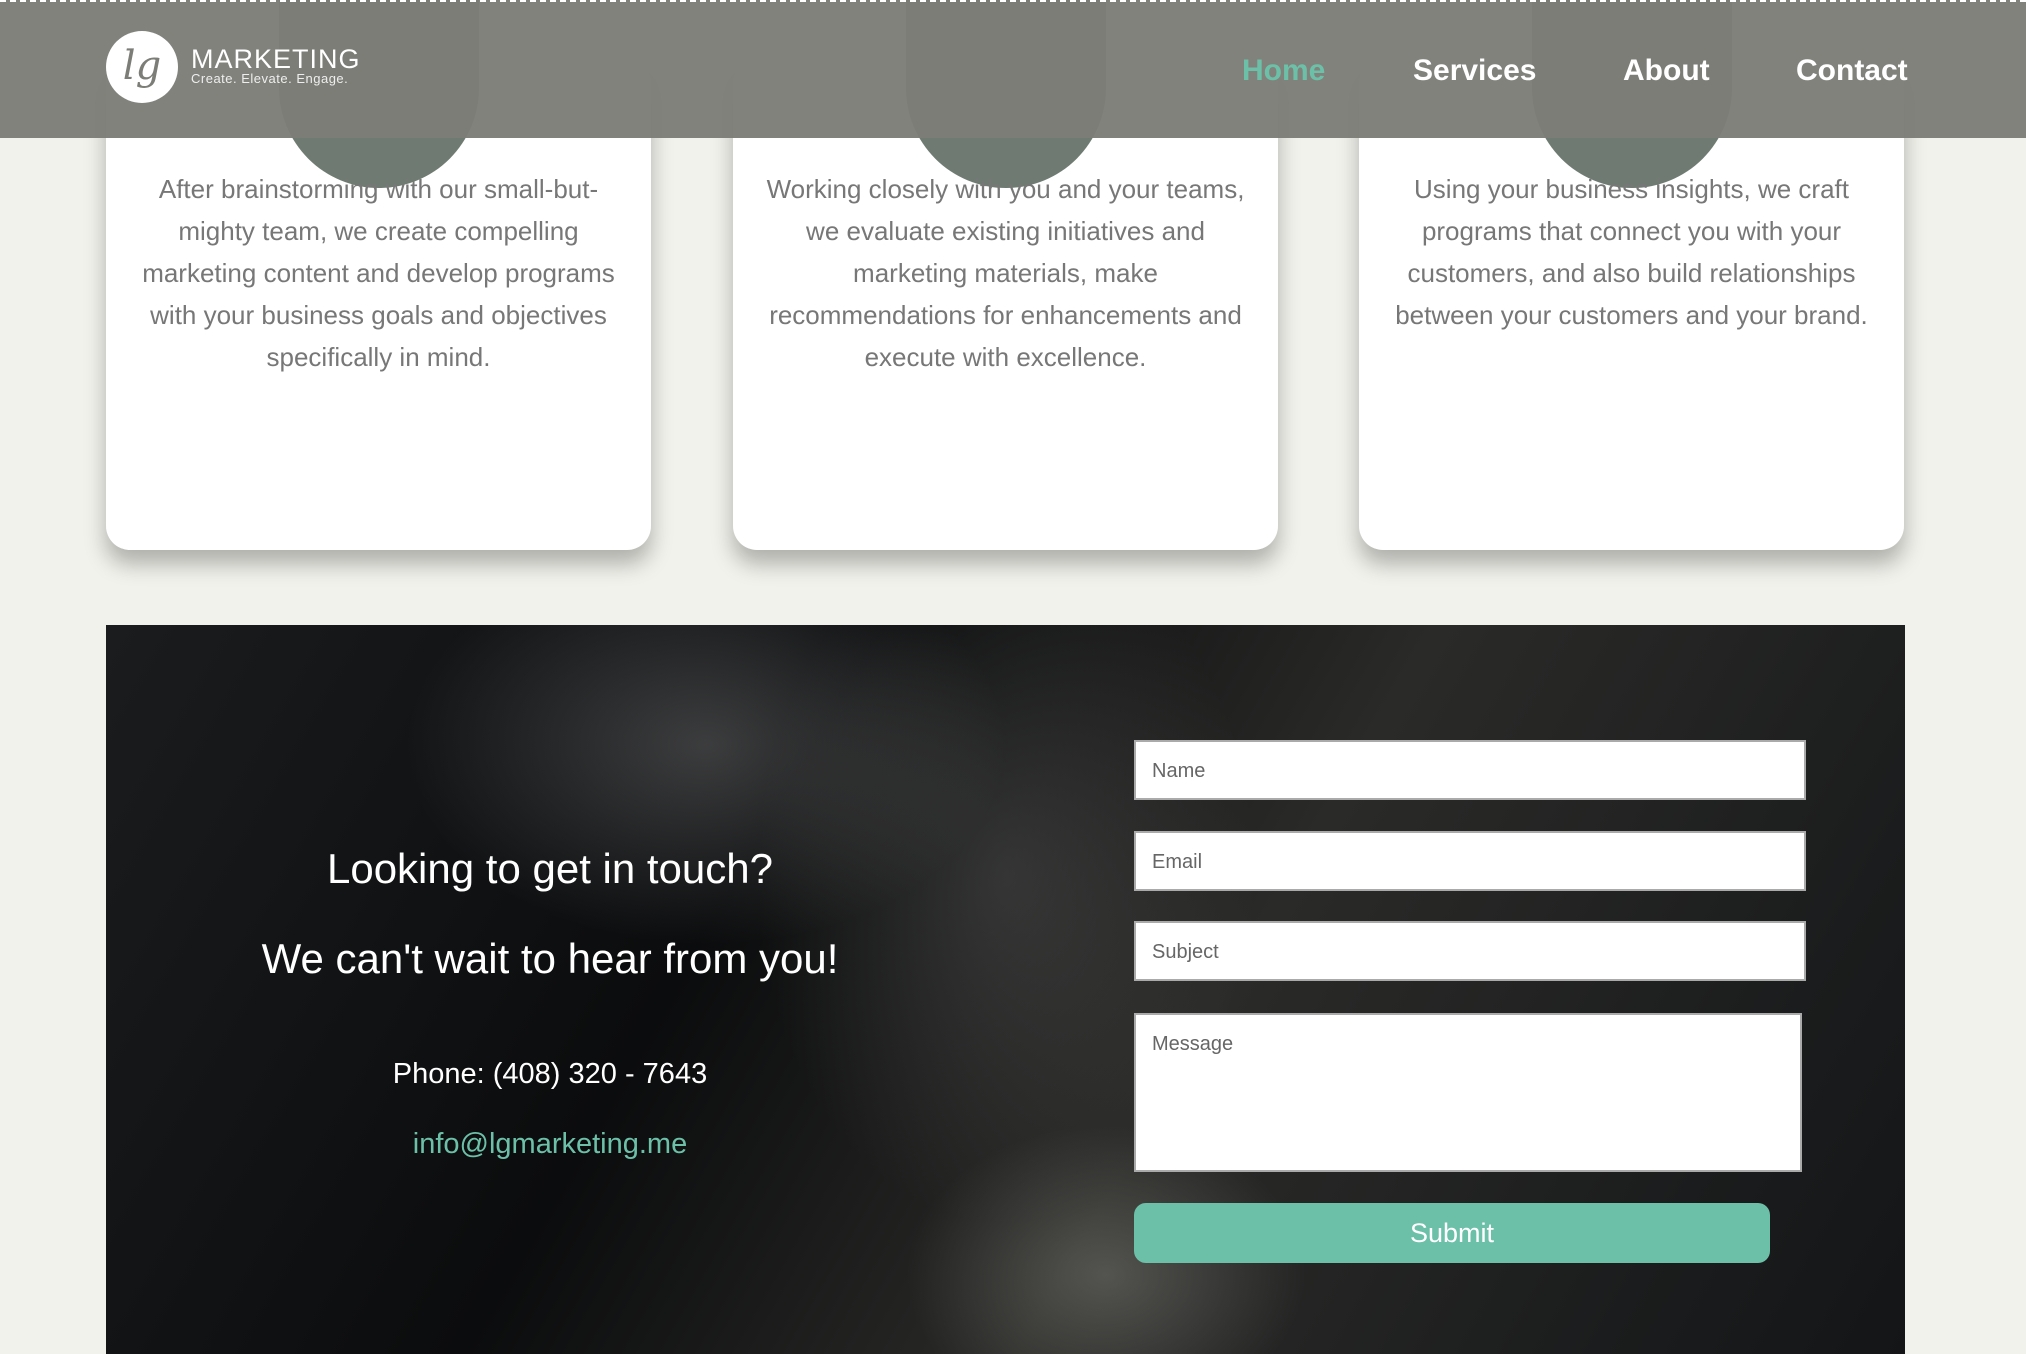 Image resolution: width=2026 pixels, height=1354 pixels. I want to click on email-input: Email, so click(1470, 861).